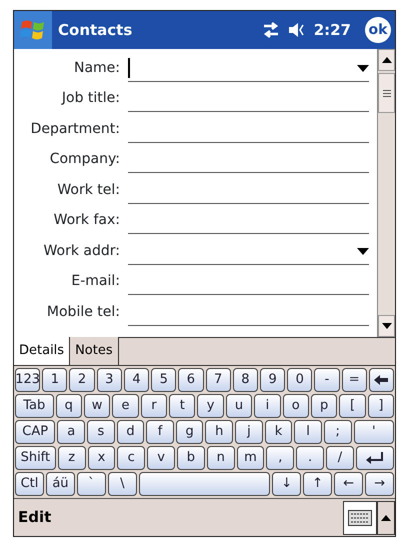 The image size is (409, 539). I want to click on key: 5, so click(163, 380).